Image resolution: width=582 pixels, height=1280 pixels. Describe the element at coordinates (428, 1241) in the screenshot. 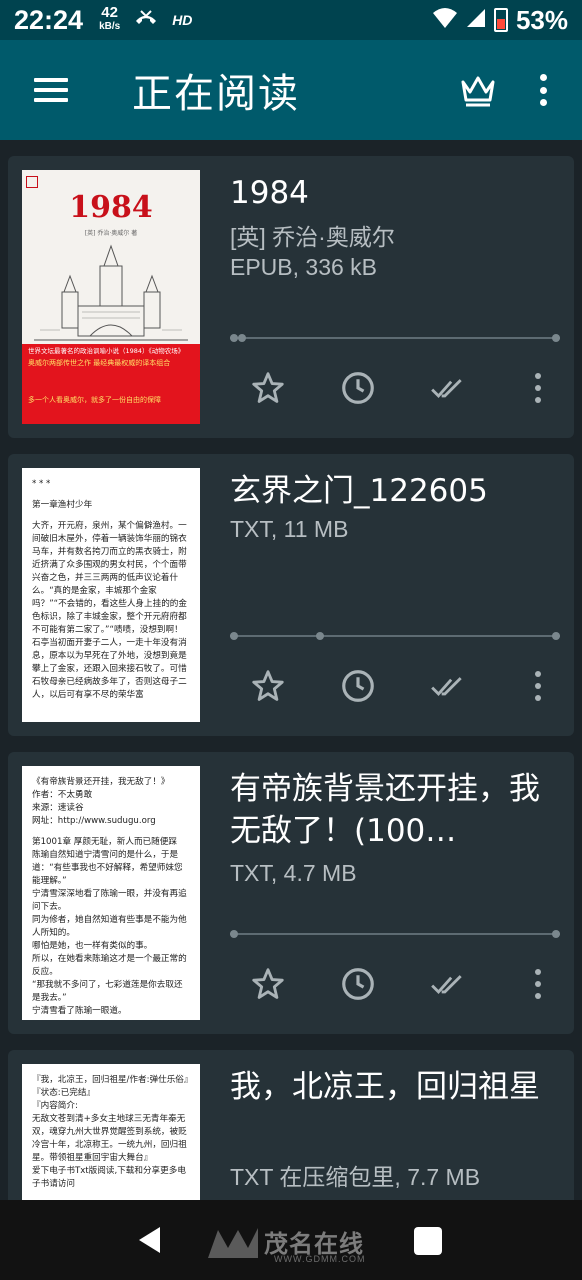

I see `recents-icon` at that location.